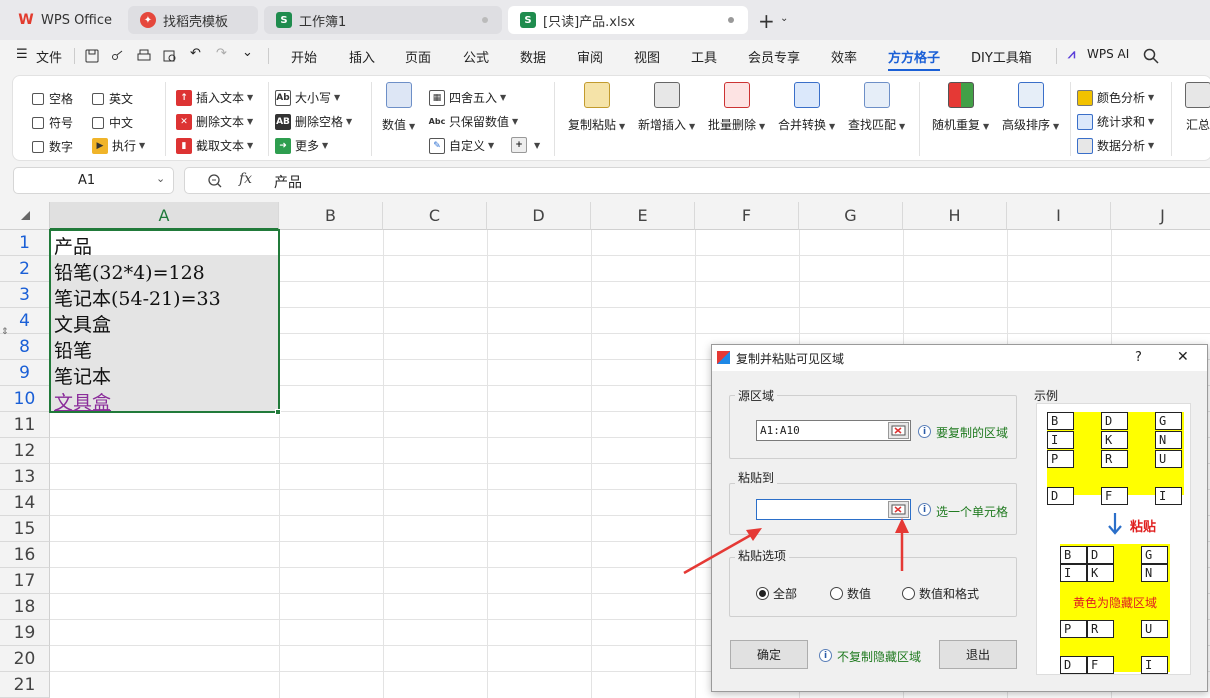 The width and height of the screenshot is (1210, 698). Describe the element at coordinates (215, 181) in the screenshot. I see `zoom-icon` at that location.